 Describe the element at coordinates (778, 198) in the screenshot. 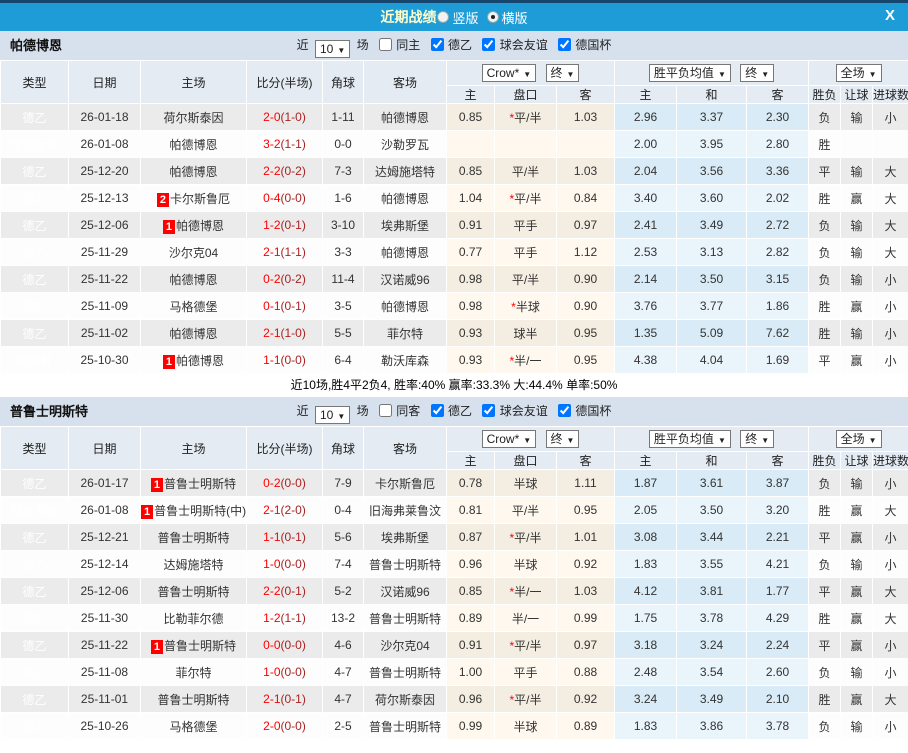

I see `mean-away: 2.02` at that location.